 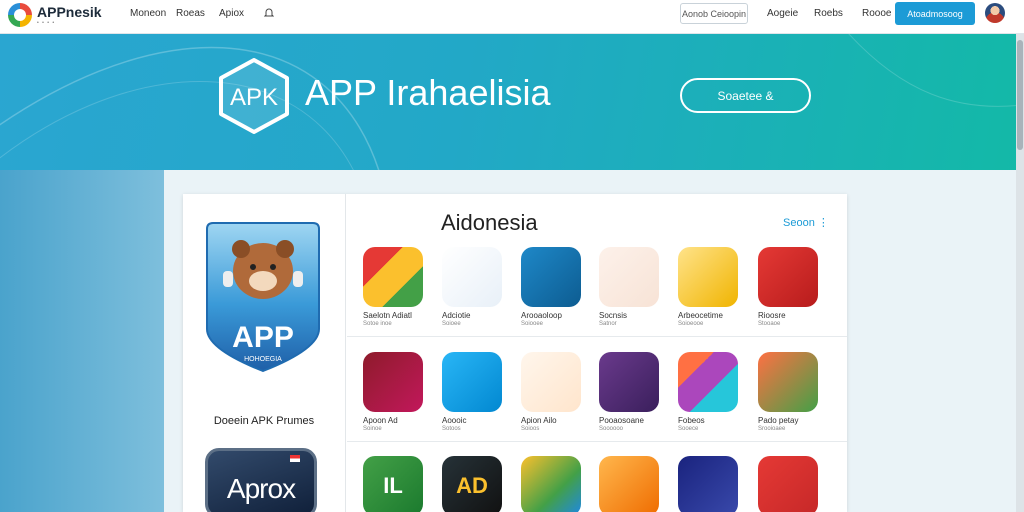 I want to click on app-tile: Arbeocetime Soioeooe, so click(x=710, y=287).